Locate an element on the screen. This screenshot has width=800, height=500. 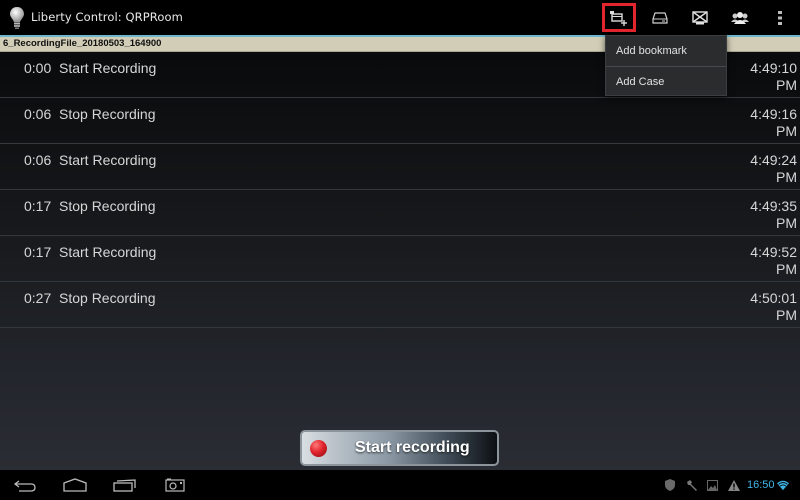
add-bookmark-menu-button is located at coordinates (619, 17).